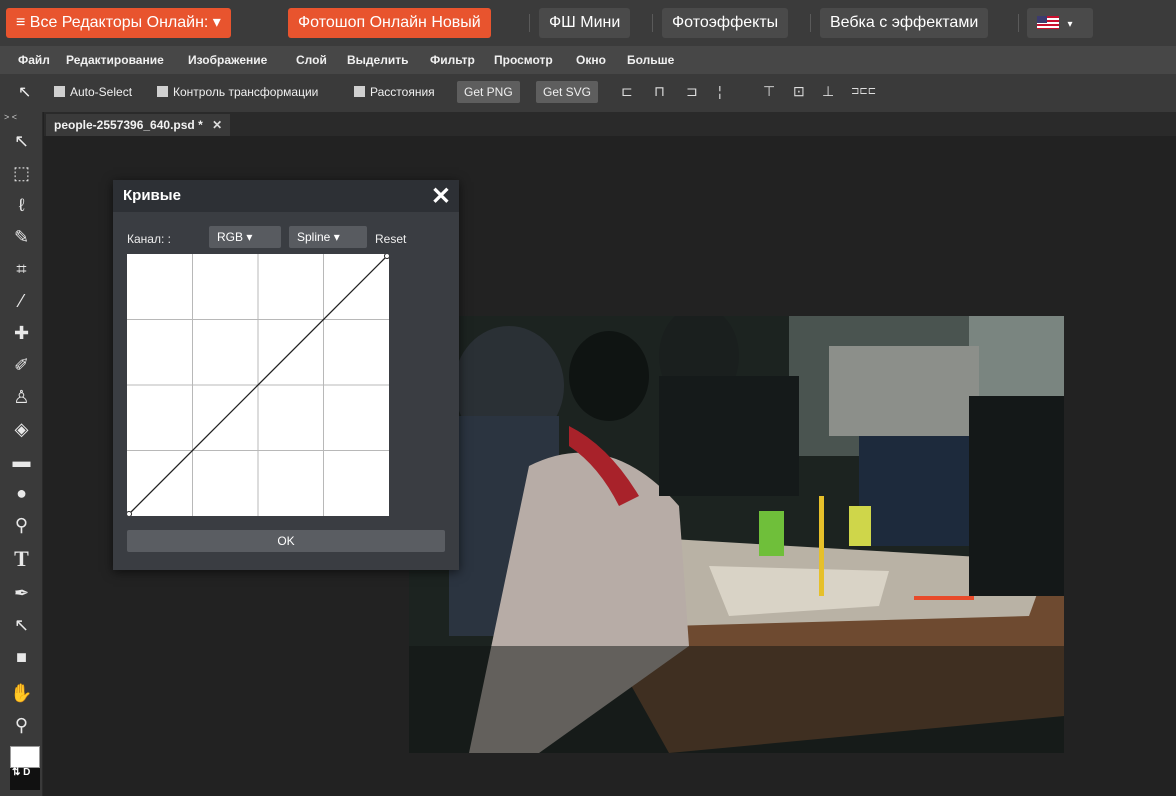 The image size is (1176, 796). Describe the element at coordinates (610, 124) in the screenshot. I see `document-tab-strip: people-2557396_640.psd * ✕` at that location.